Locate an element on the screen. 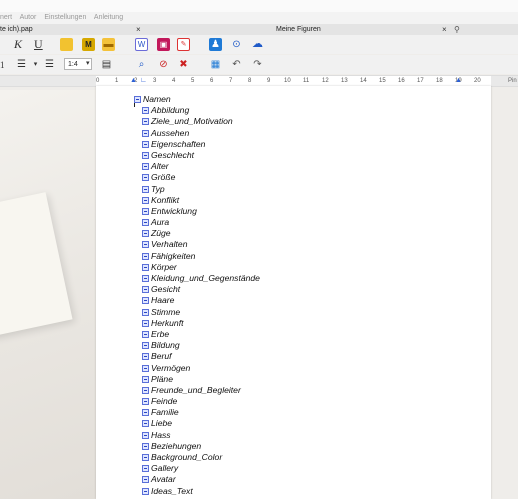 The image size is (518, 499). outline-item: Liebe is located at coordinates (201, 423).